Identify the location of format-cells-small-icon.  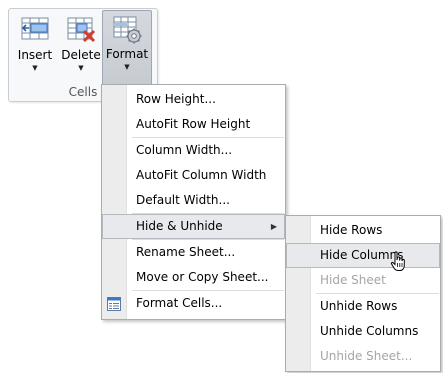
(114, 304).